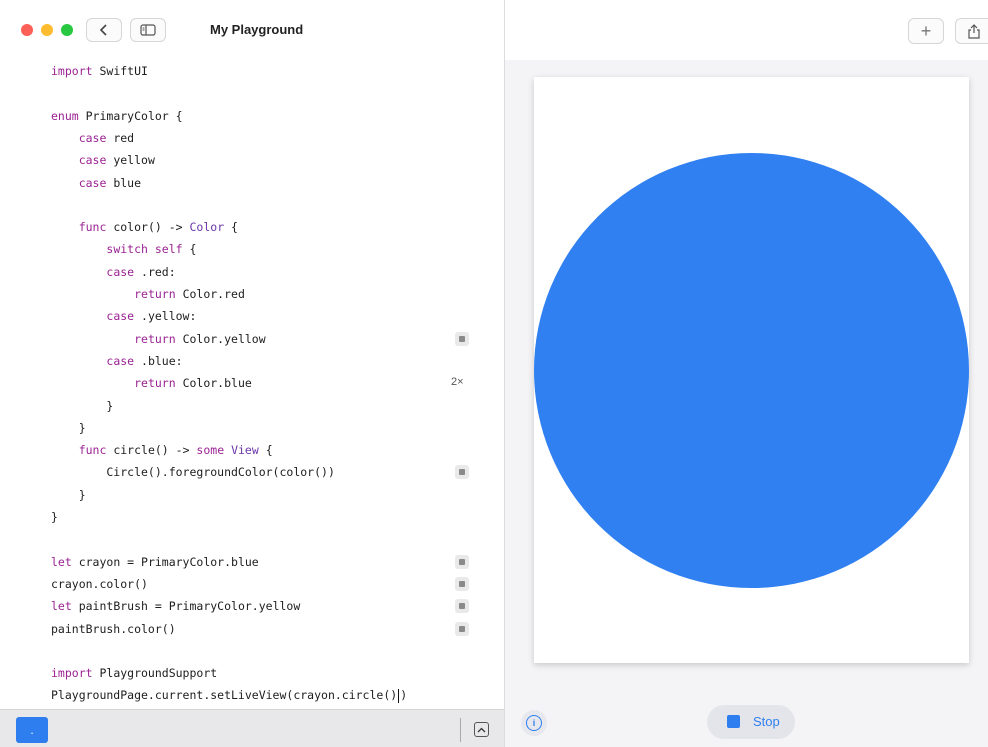 This screenshot has width=988, height=747. What do you see at coordinates (162, 450) in the screenshot?
I see `code-line: func circle() -> some View {` at bounding box center [162, 450].